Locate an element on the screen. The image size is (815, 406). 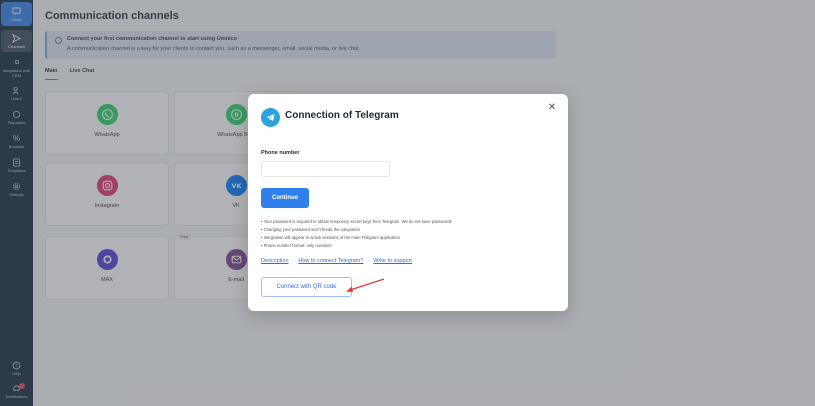
write-to-support-link: Write to support is located at coordinates (392, 261).